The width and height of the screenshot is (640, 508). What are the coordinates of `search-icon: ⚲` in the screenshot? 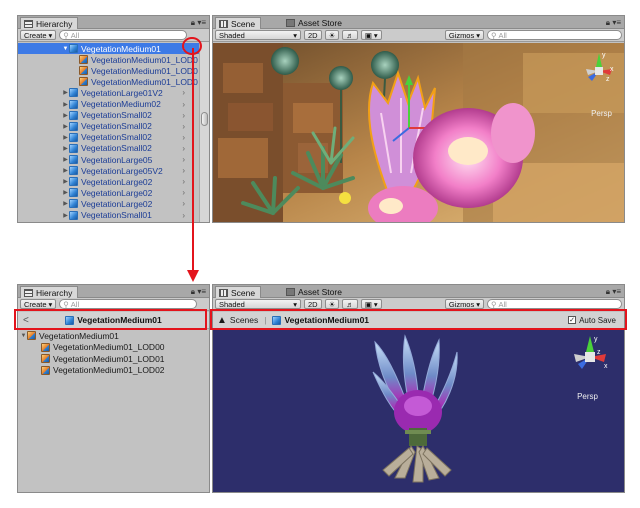 It's located at (494, 35).